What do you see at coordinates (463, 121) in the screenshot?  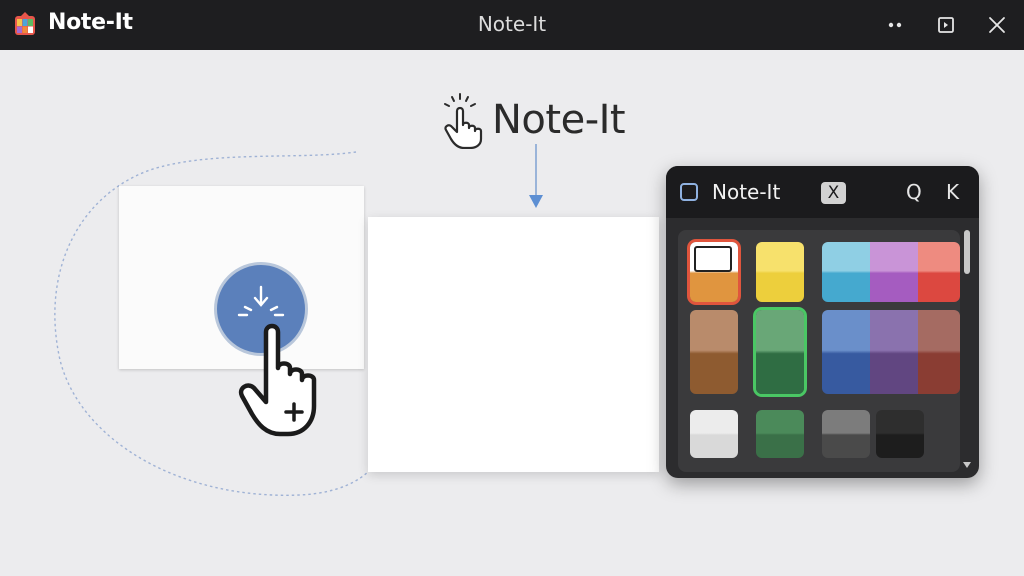 I see `tap-hand-icon` at bounding box center [463, 121].